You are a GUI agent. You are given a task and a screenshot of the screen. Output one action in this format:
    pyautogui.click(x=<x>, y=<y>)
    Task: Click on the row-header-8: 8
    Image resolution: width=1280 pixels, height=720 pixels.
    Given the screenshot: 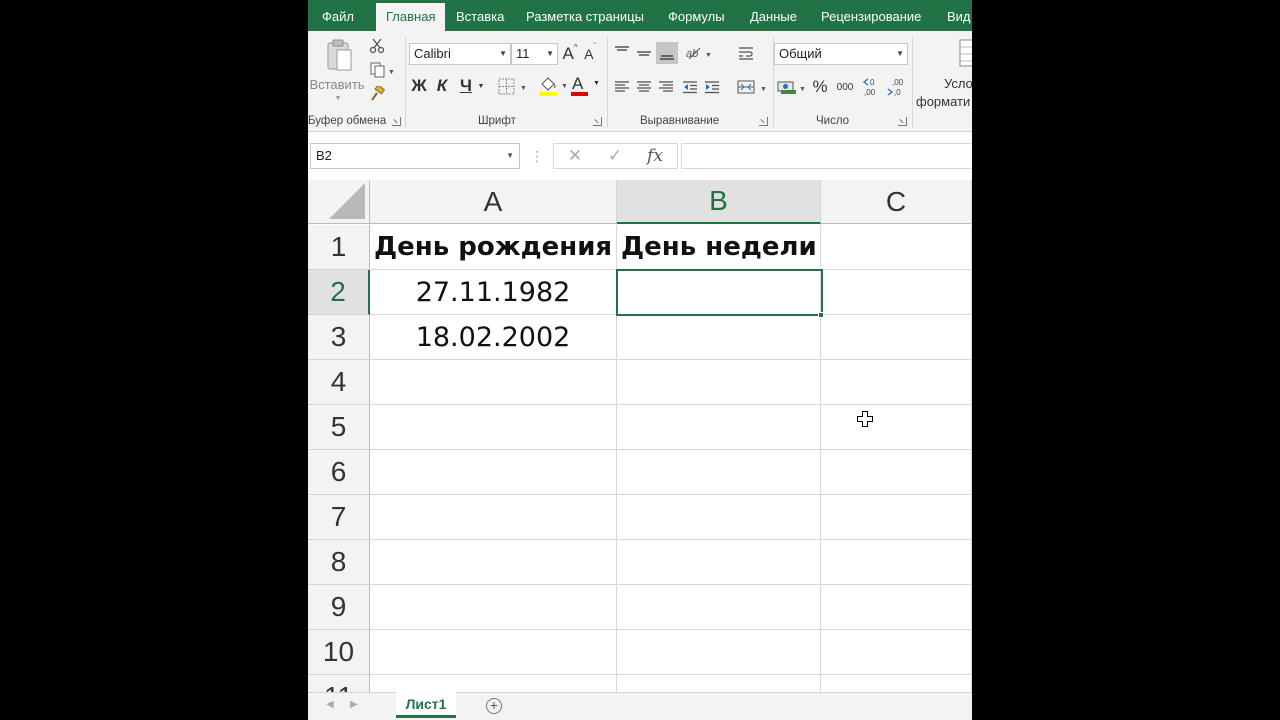 What is the action you would take?
    pyautogui.click(x=339, y=562)
    